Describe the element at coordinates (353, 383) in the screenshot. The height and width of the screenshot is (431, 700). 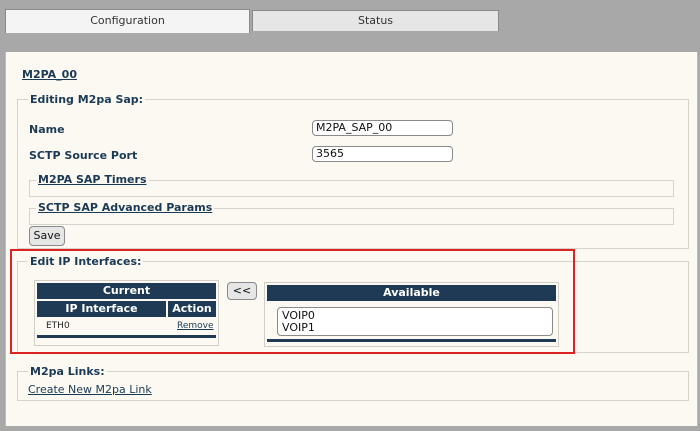
I see `m2pa-links-fieldset: M2pa Links: Create New M2pa Link` at that location.